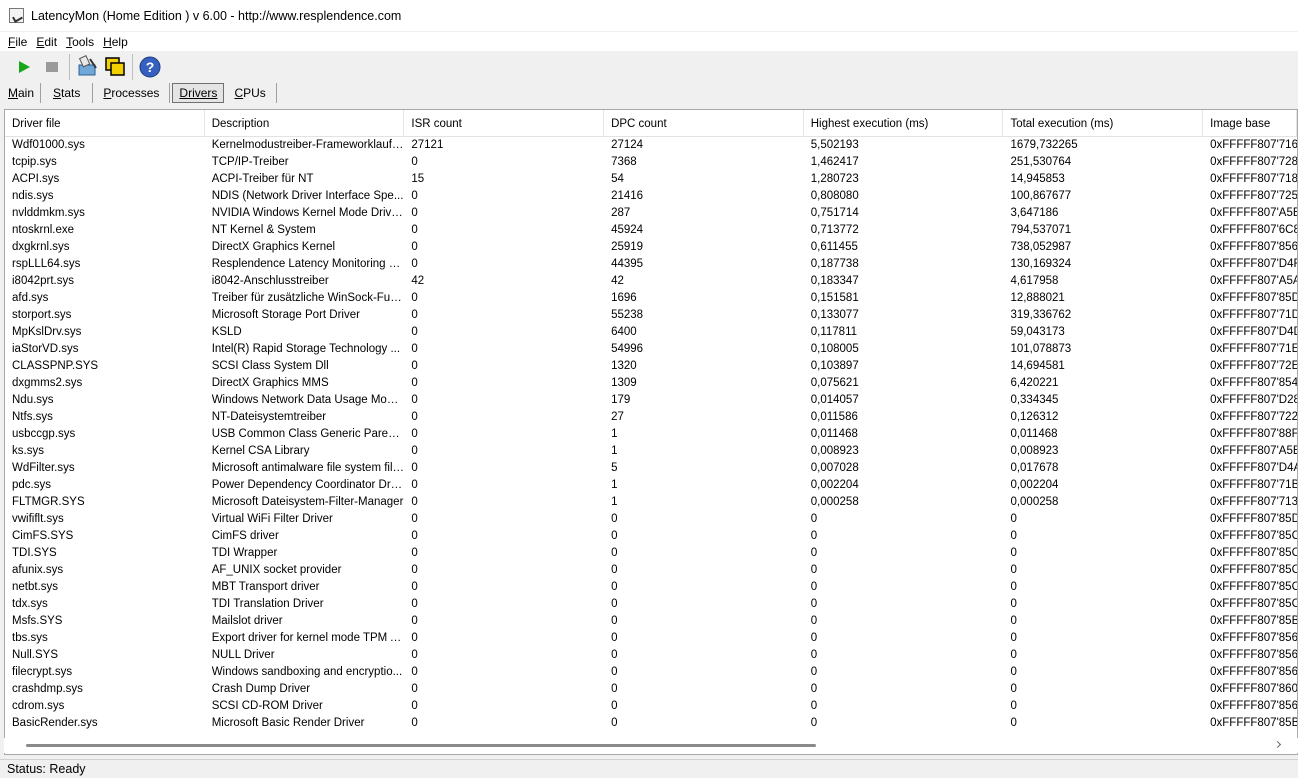  I want to click on start-monitoring-button, so click(24, 67).